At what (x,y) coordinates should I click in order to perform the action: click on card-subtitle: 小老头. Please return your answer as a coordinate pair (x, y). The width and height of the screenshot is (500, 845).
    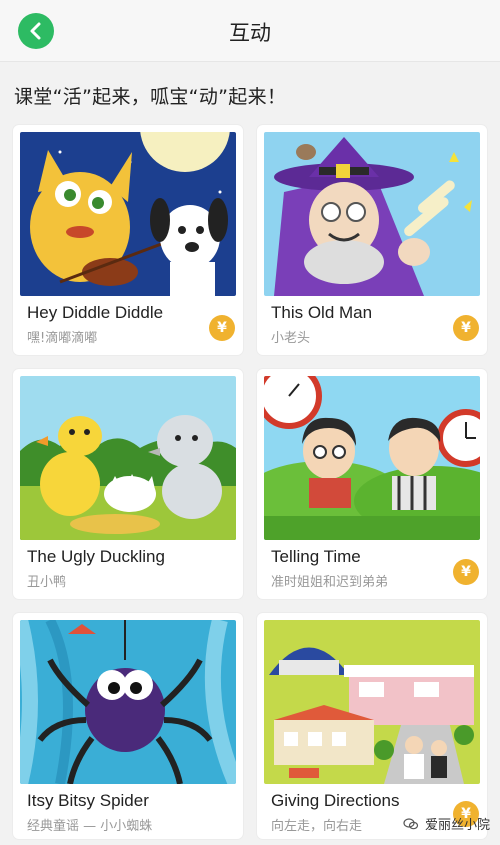
    Looking at the image, I should click on (291, 338).